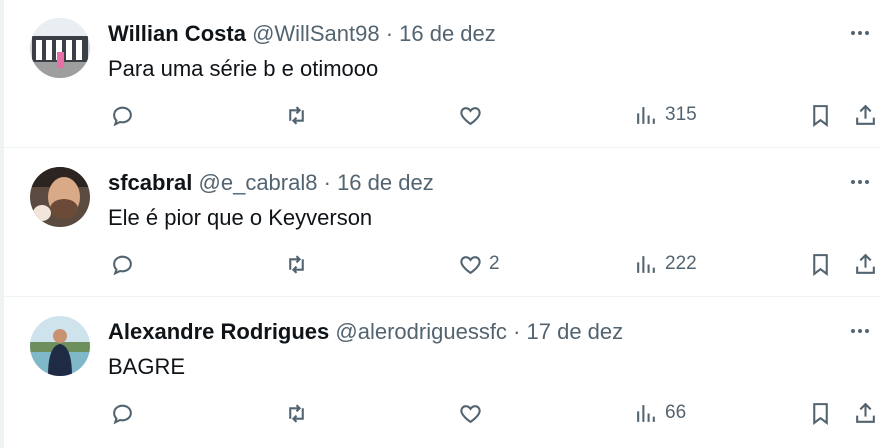 This screenshot has width=881, height=448. What do you see at coordinates (150, 182) in the screenshot?
I see `display-name: sfcabral` at bounding box center [150, 182].